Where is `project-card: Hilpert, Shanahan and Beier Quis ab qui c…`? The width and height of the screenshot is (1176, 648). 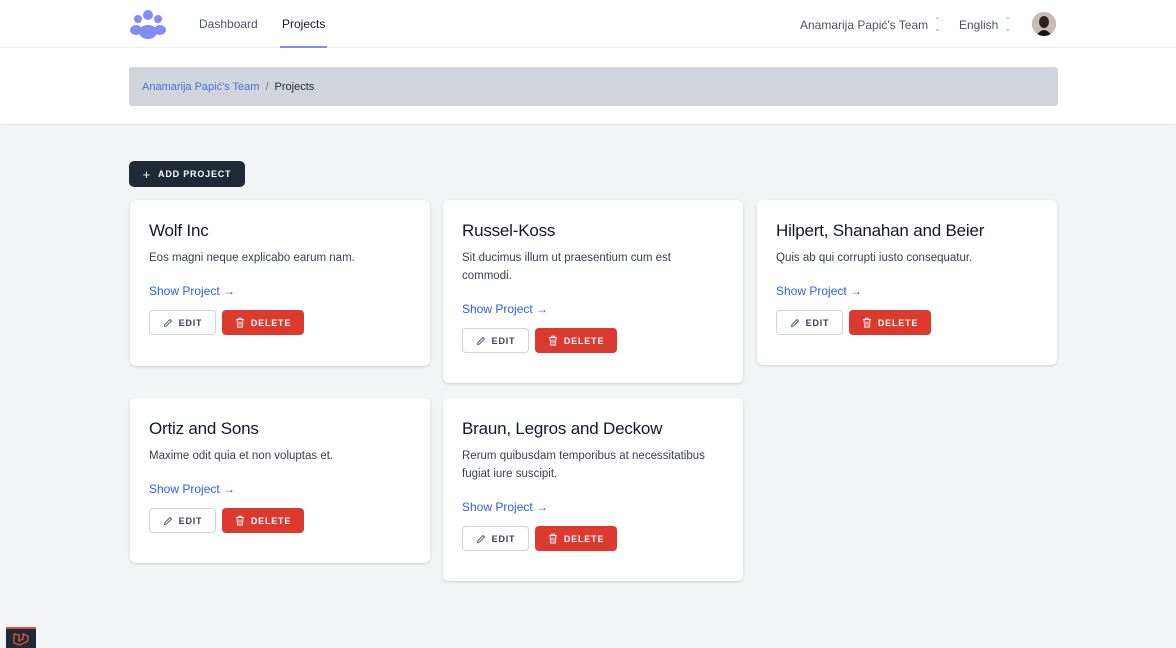 project-card: Hilpert, Shanahan and Beier Quis ab qui c… is located at coordinates (907, 282).